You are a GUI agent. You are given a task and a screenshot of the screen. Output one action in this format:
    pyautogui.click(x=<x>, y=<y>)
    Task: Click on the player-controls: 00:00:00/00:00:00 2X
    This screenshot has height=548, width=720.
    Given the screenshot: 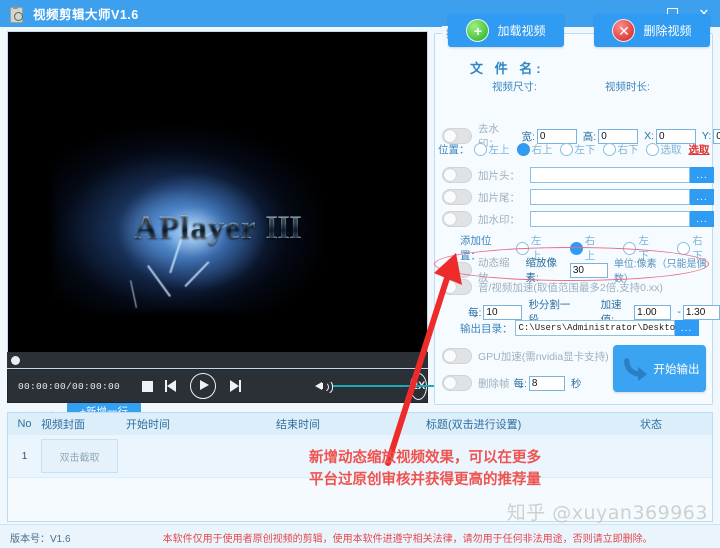 What is the action you would take?
    pyautogui.click(x=226, y=386)
    